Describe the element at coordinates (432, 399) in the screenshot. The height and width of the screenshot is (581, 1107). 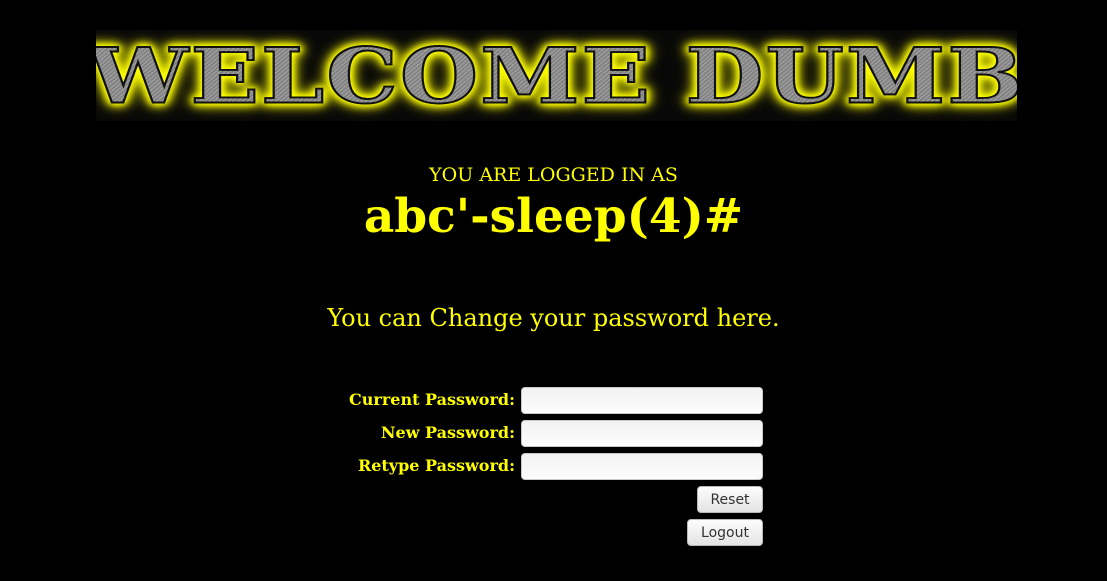
I see `current-password-label: Current Password:` at that location.